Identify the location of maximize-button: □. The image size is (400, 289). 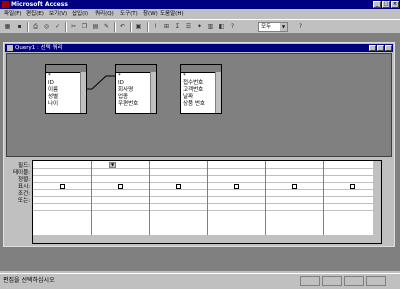
(386, 4).